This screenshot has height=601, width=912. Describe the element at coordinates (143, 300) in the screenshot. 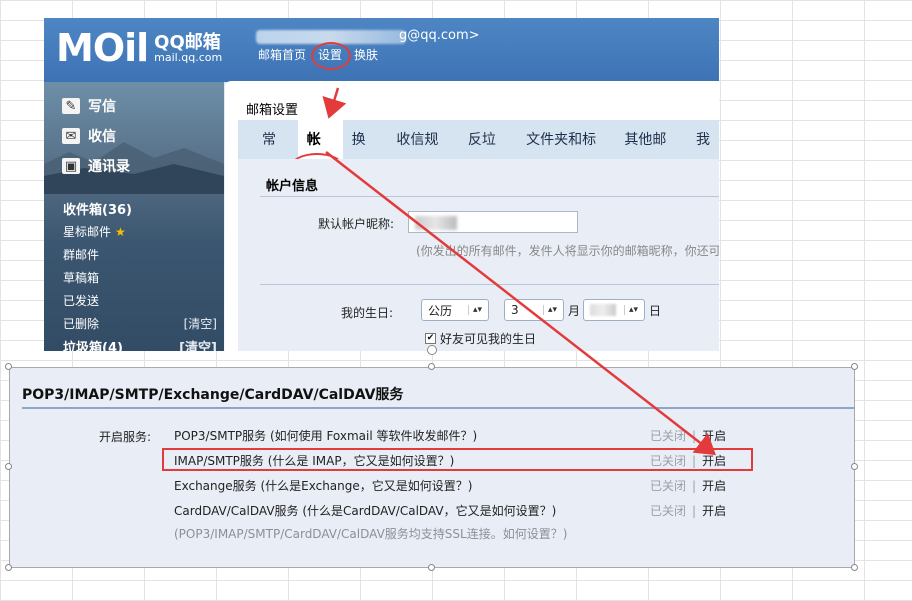

I see `folder-sent: 已发送` at that location.